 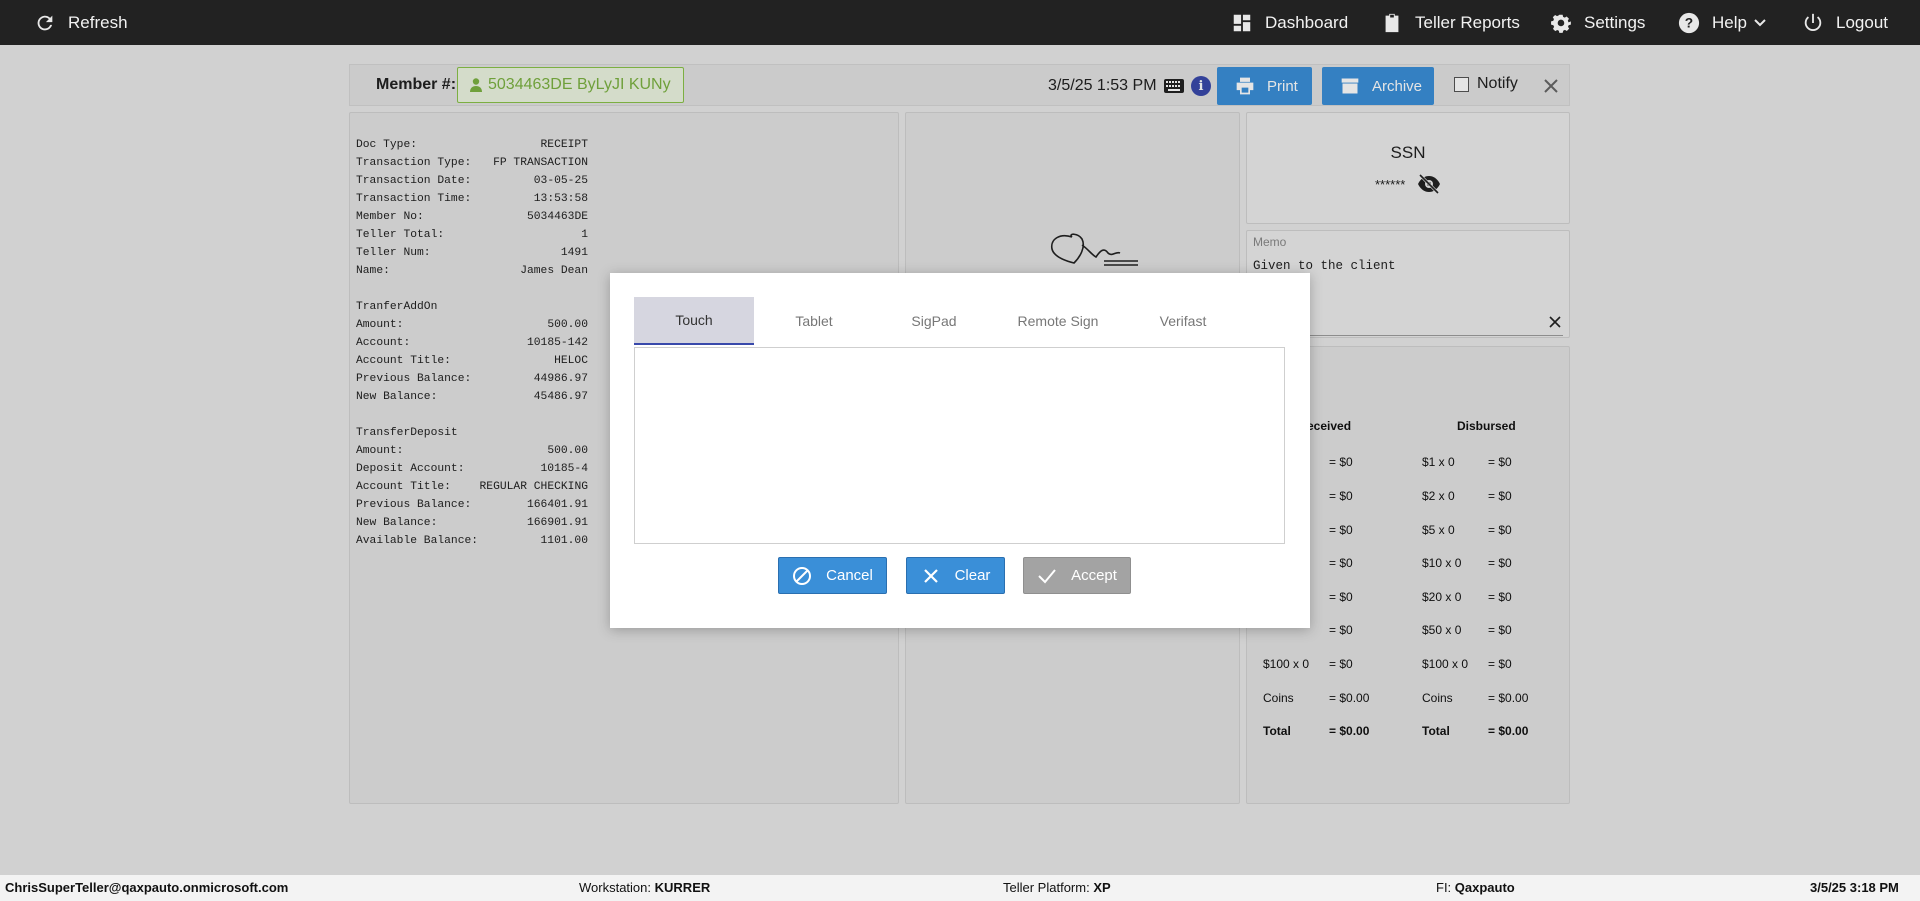 I want to click on cancel-button: Cancel, so click(x=832, y=575).